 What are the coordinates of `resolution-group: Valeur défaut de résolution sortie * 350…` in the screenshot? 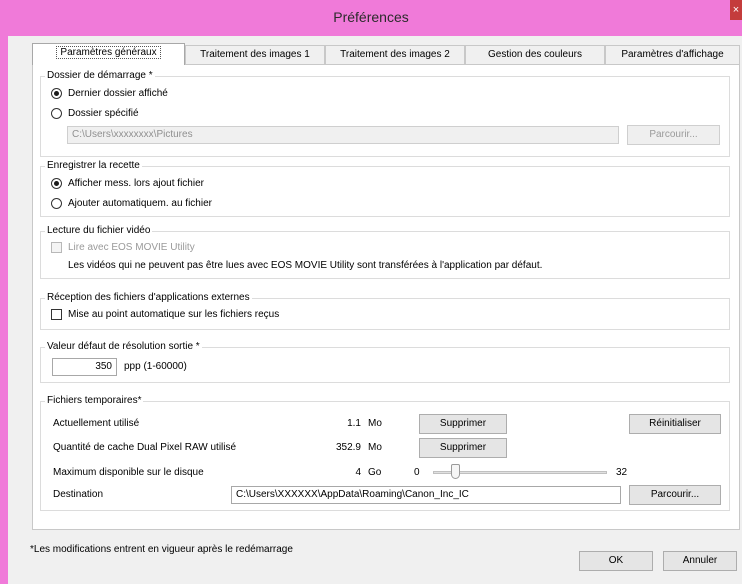 It's located at (385, 362).